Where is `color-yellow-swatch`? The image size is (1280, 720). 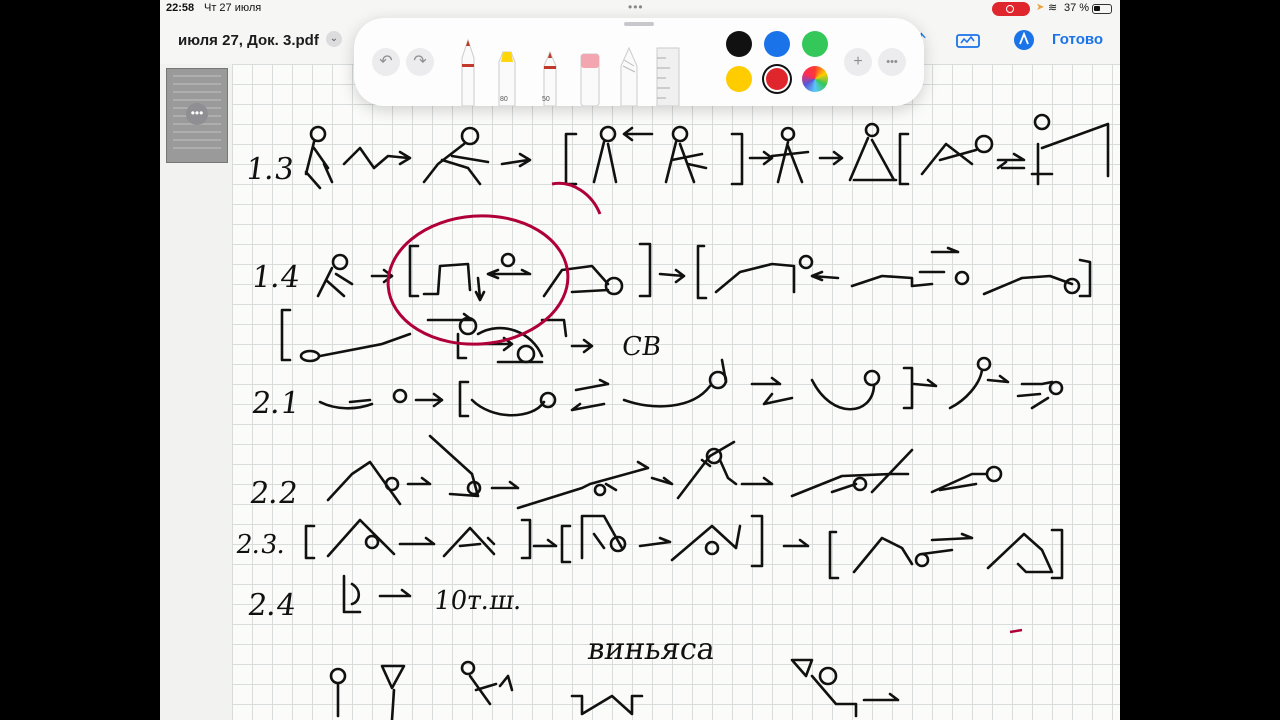
color-yellow-swatch is located at coordinates (739, 79).